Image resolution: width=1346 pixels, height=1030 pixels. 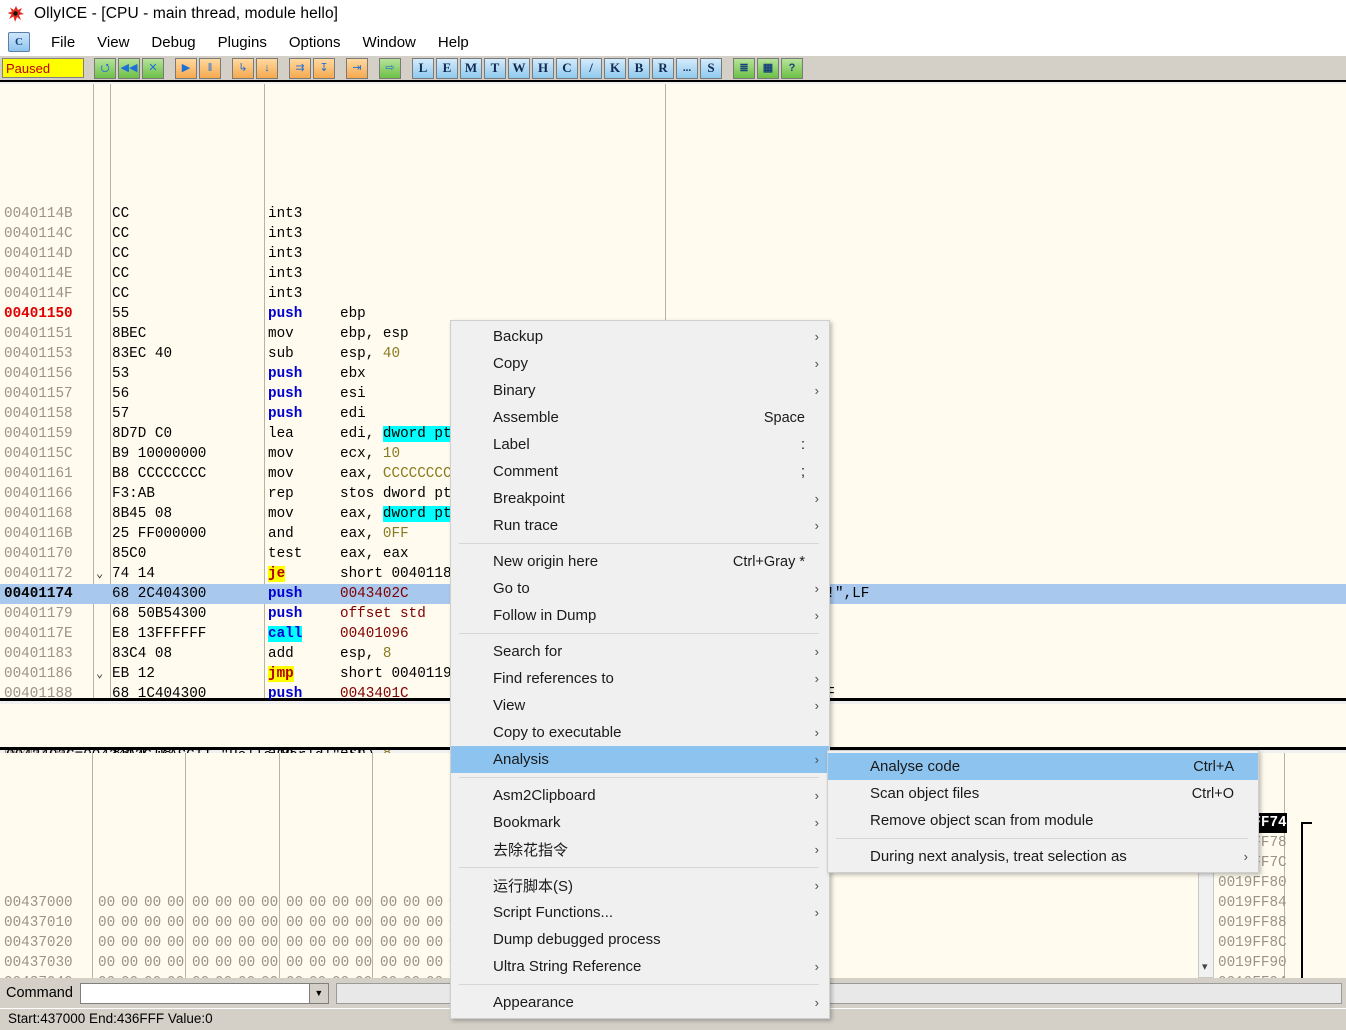 I want to click on open-icon: ⭯, so click(x=105, y=68).